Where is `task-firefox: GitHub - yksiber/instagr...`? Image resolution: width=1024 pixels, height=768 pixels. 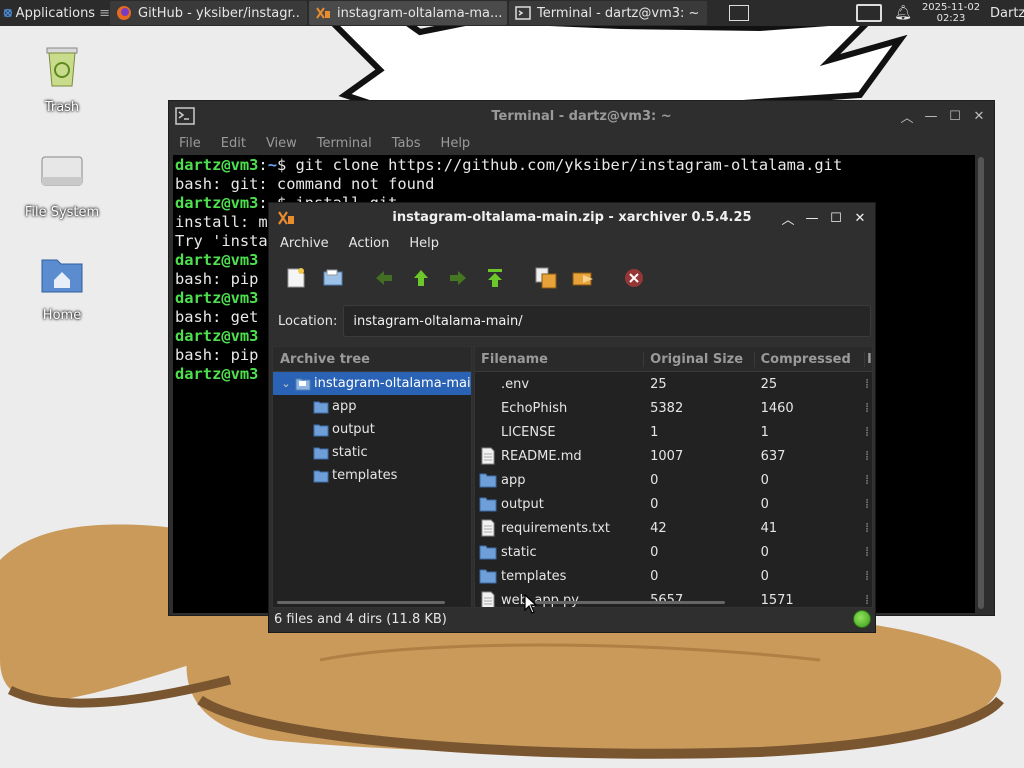
task-firefox: GitHub - yksiber/instagr... is located at coordinates (208, 13).